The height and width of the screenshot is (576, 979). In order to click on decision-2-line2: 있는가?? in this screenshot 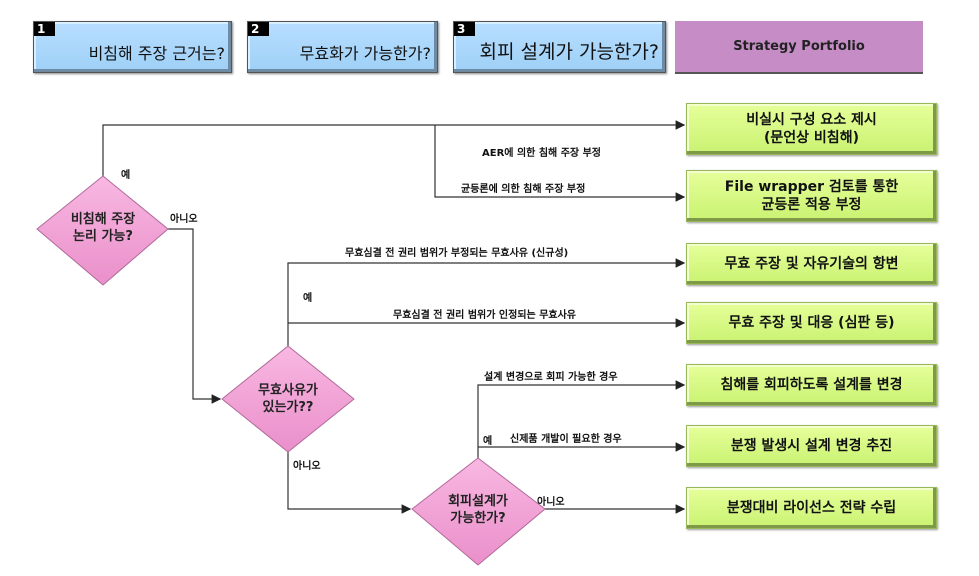, I will do `click(288, 407)`.